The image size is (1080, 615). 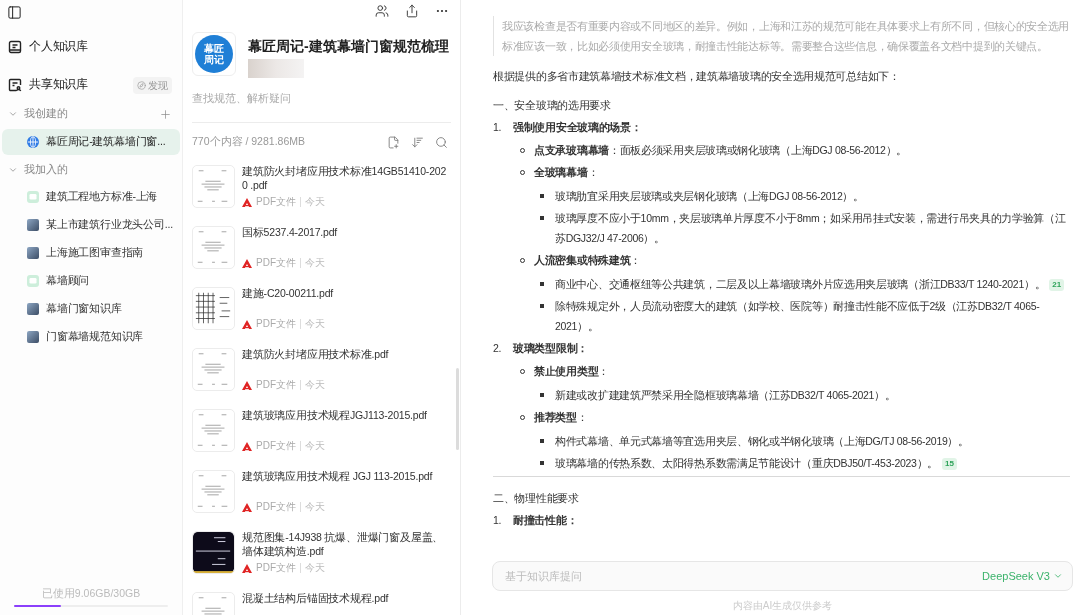 I want to click on sidebar-item: 上海施工图审查指南, so click(x=91, y=253).